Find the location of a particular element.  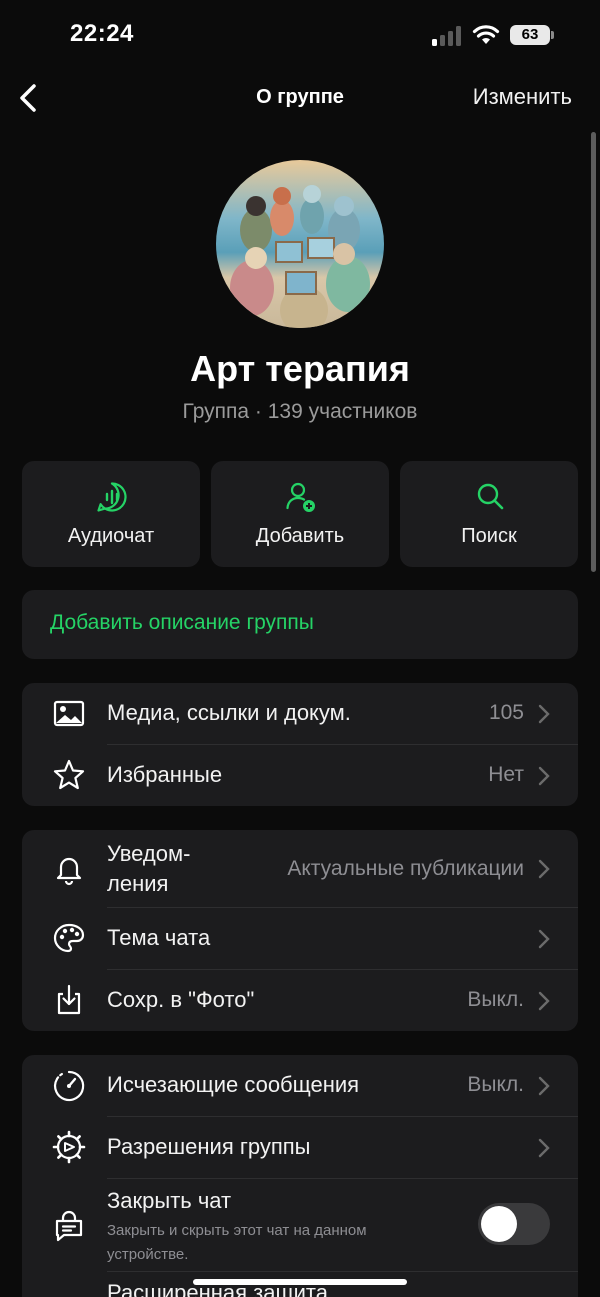

lock-chat-icon is located at coordinates (69, 1226).